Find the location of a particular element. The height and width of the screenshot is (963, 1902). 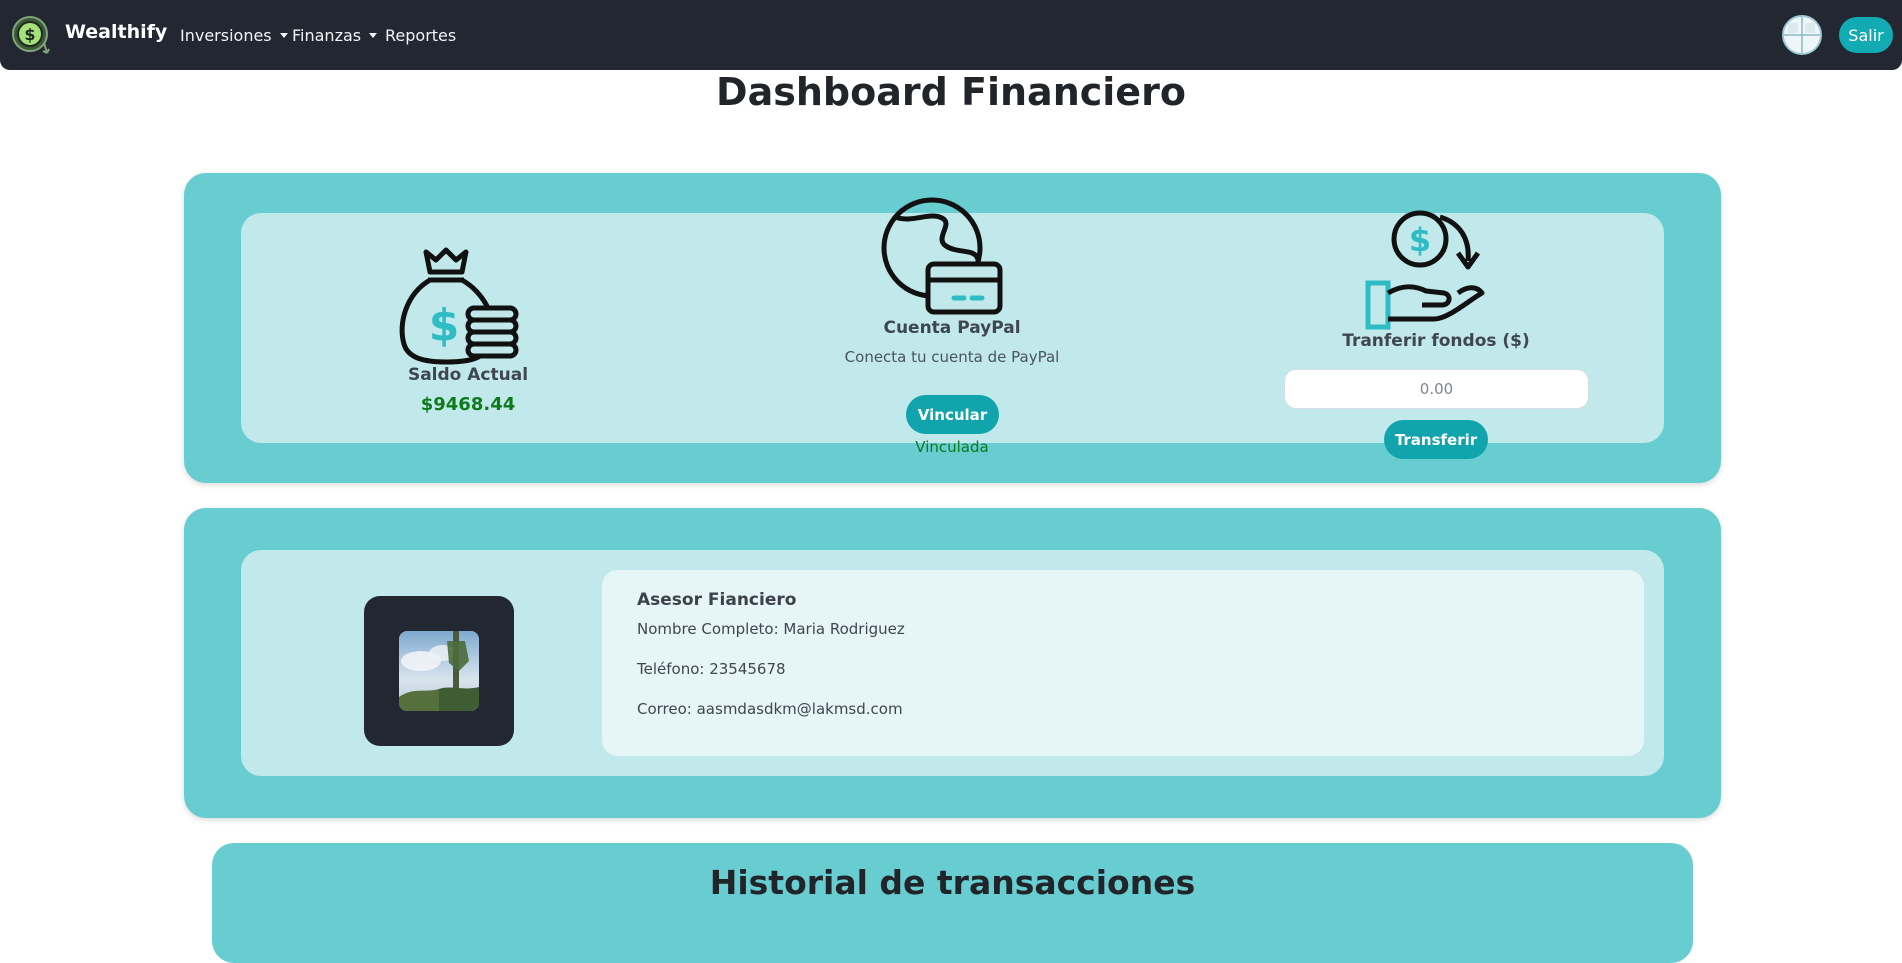

nav-item-finanzas: Finanzas is located at coordinates (335, 35).